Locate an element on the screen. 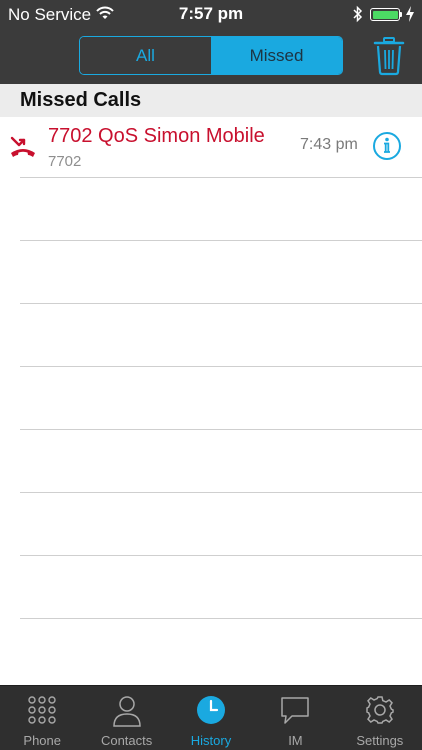 Image resolution: width=422 pixels, height=750 pixels. tab-bar: Phone Contacts History IM Settings is located at coordinates (211, 717).